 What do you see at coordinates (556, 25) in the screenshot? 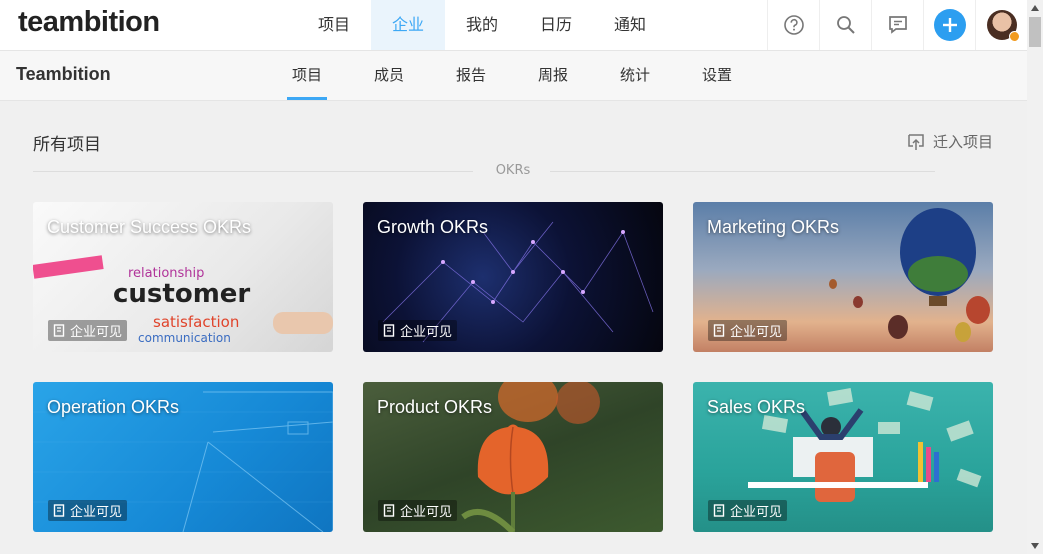
I see `nav-calendar: 日历` at bounding box center [556, 25].